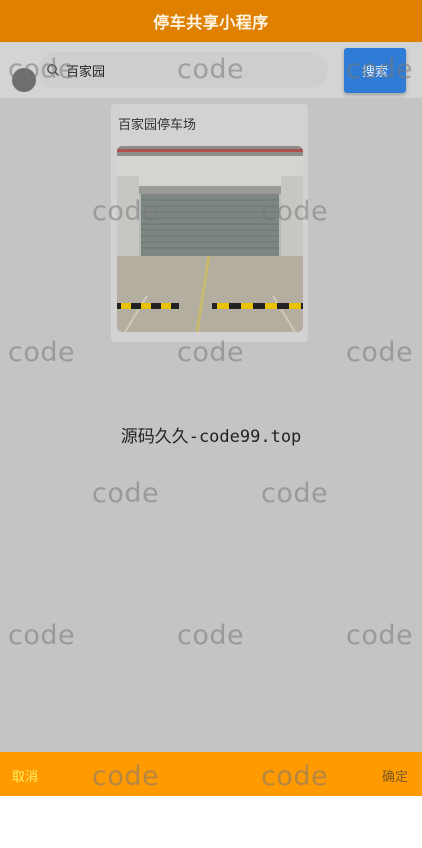 The height and width of the screenshot is (848, 422). What do you see at coordinates (53, 70) in the screenshot?
I see `search-icon` at bounding box center [53, 70].